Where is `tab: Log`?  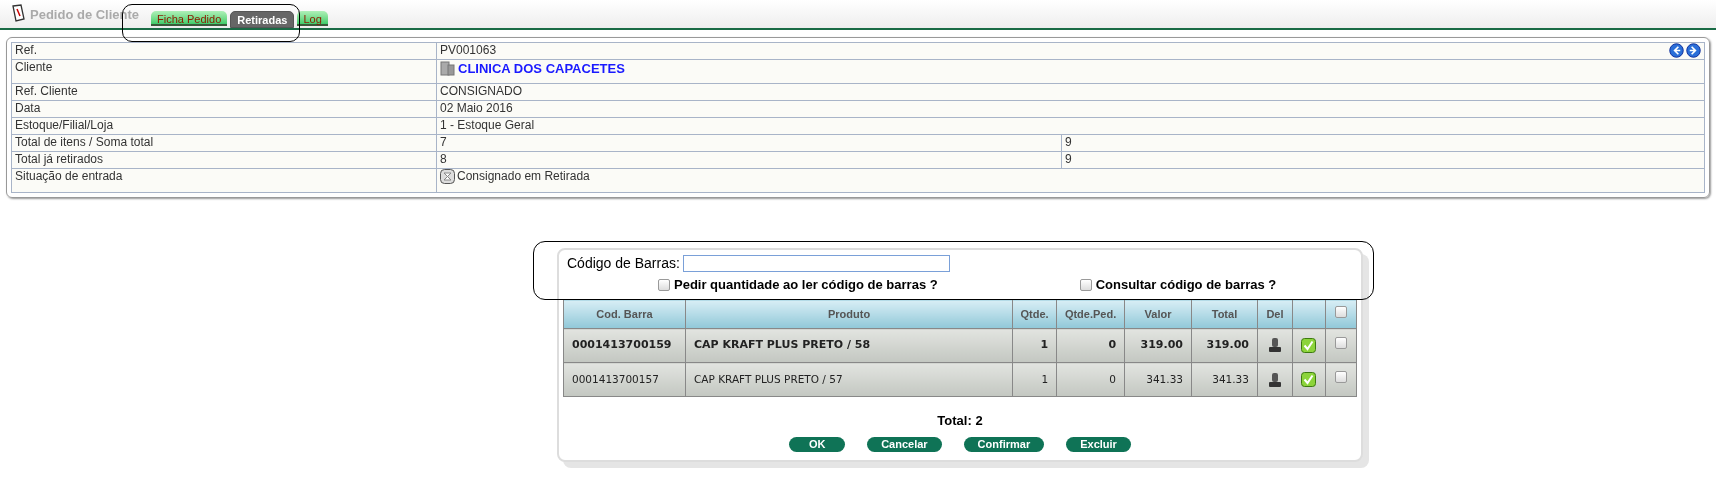 tab: Log is located at coordinates (312, 18).